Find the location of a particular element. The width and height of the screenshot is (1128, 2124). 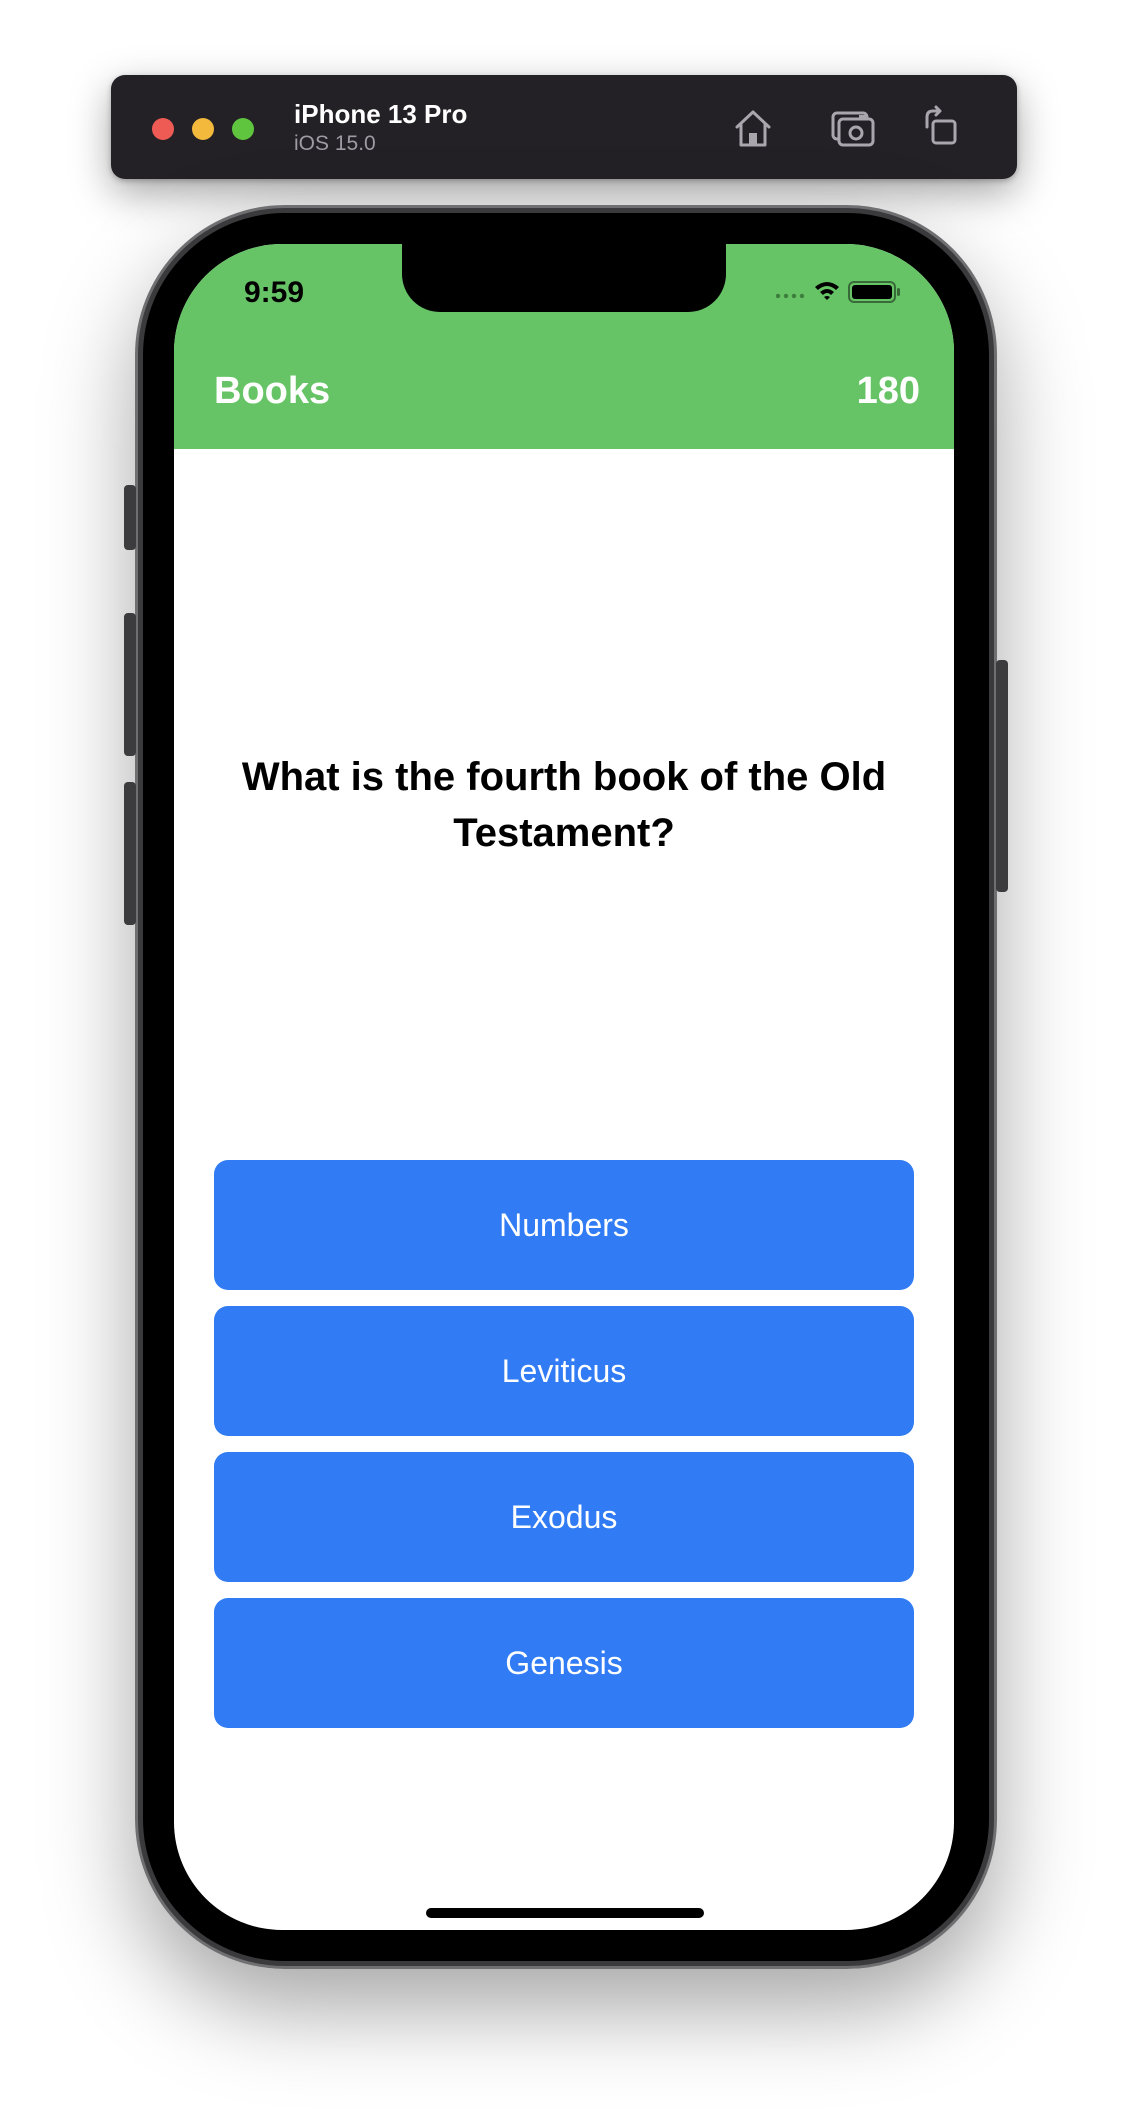

side-button is located at coordinates (1002, 776).